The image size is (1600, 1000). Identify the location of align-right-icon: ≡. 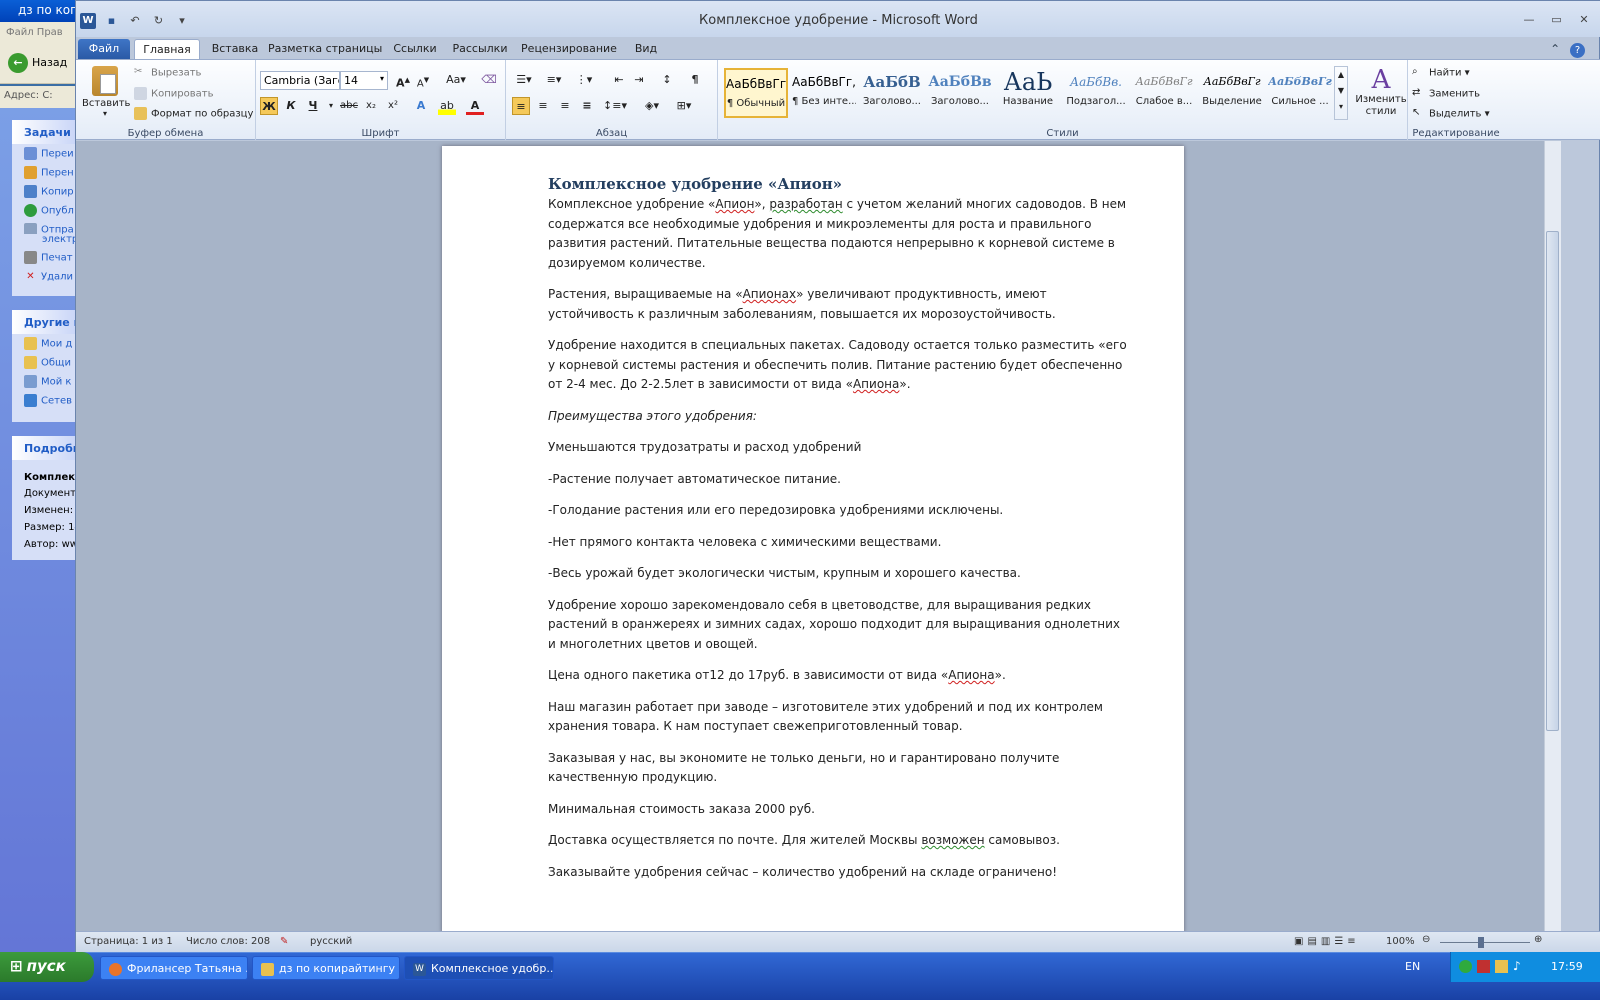
(565, 106).